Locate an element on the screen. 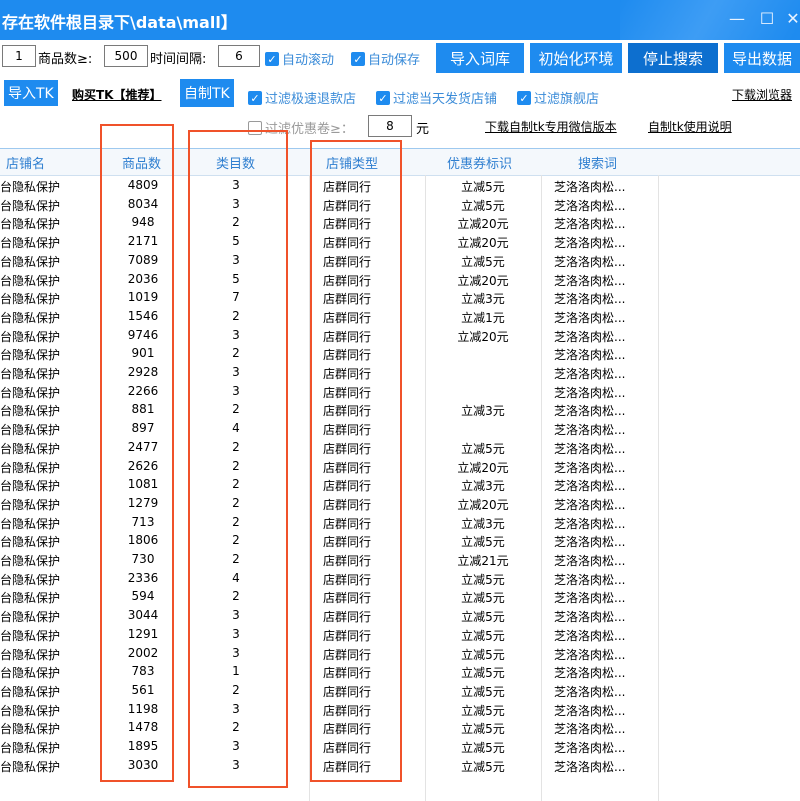 This screenshot has height=801, width=800. filter-flagship-checkbox: ✓ 过滤旗舰店 is located at coordinates (558, 97).